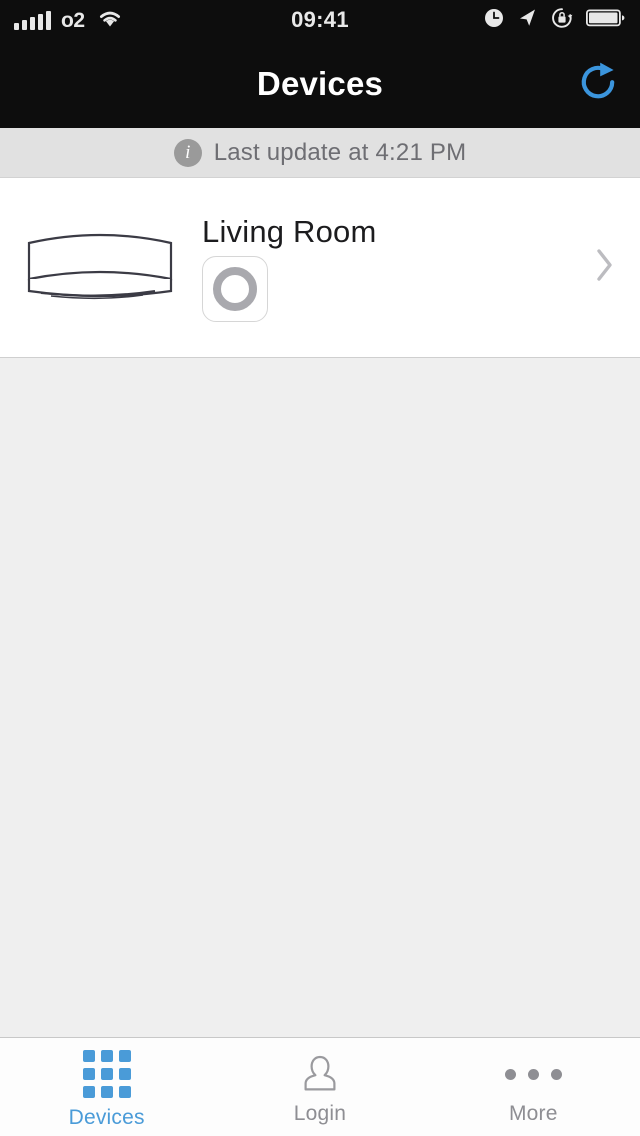 This screenshot has height=1136, width=640. I want to click on last-update-text: Last update at 4:21 PM, so click(340, 152).